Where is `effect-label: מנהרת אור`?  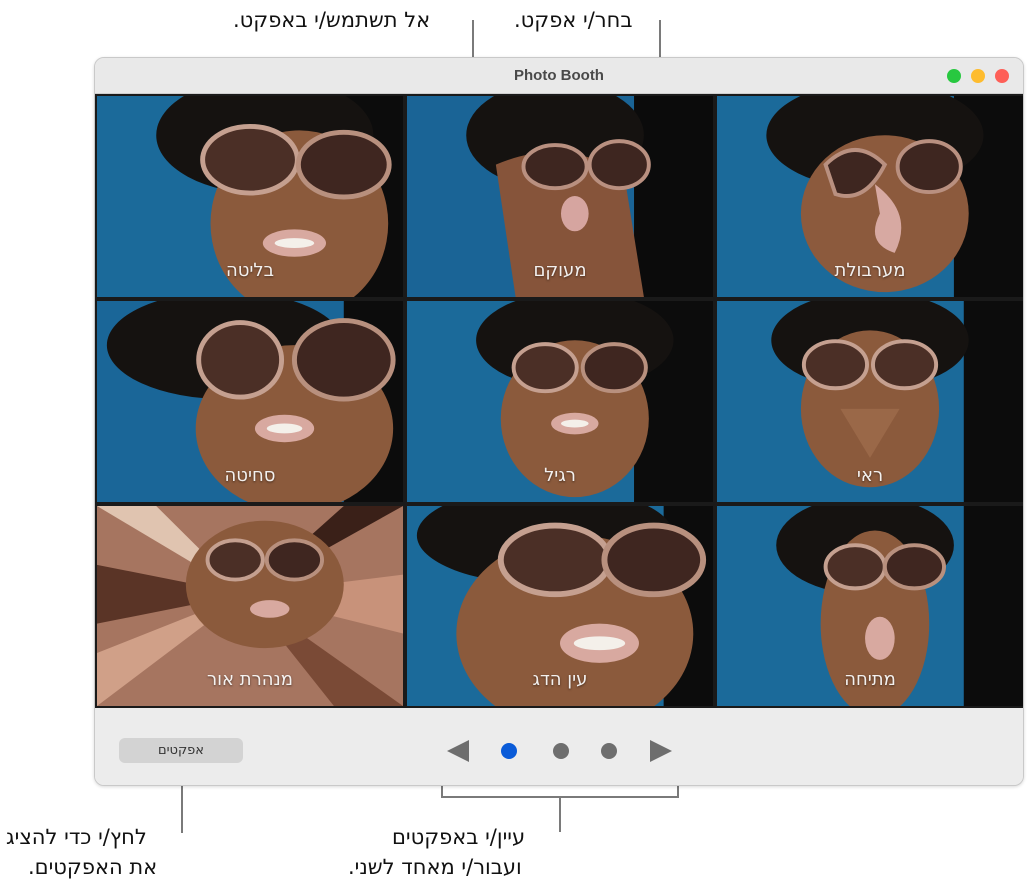 effect-label: מנהרת אור is located at coordinates (249, 679).